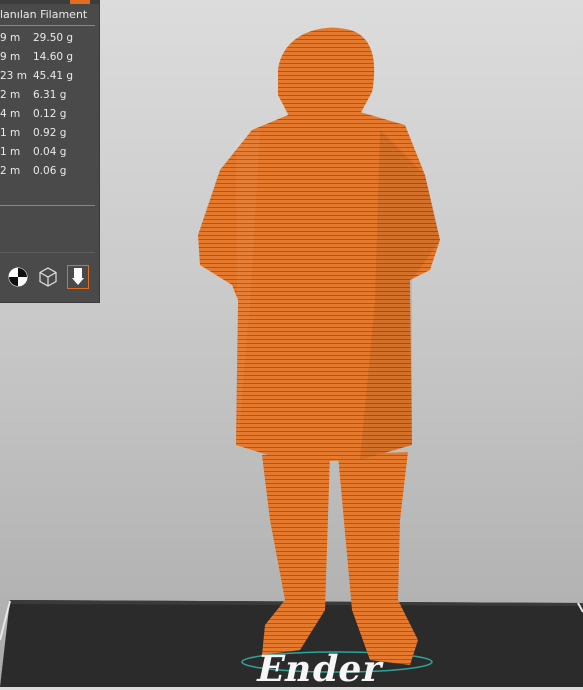 This screenshot has width=583, height=690. What do you see at coordinates (49, 2) in the screenshot?
I see `panel-top-bar` at bounding box center [49, 2].